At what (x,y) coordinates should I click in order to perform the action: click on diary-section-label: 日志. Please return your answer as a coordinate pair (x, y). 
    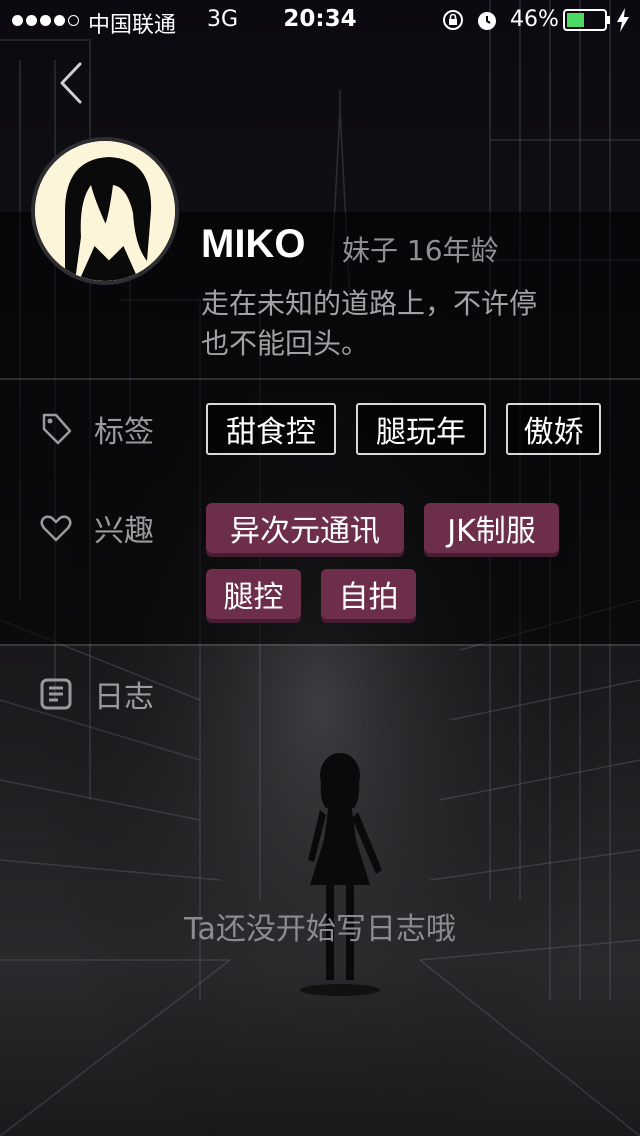
    Looking at the image, I should click on (96, 694).